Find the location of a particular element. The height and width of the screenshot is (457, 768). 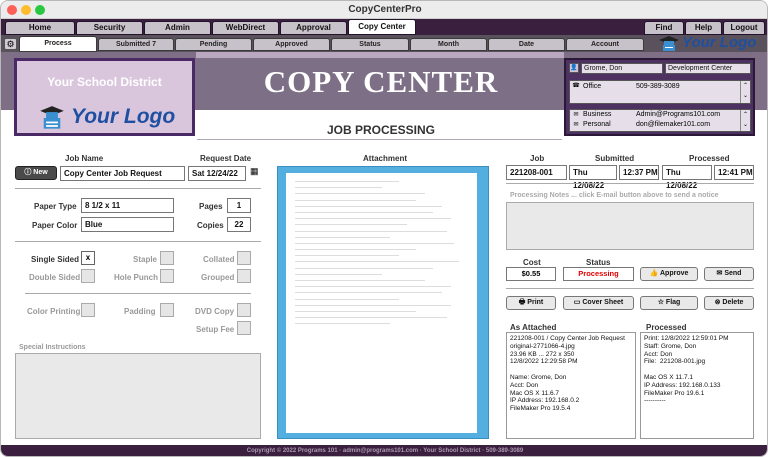

setup-fee-checkbox is located at coordinates (244, 328).